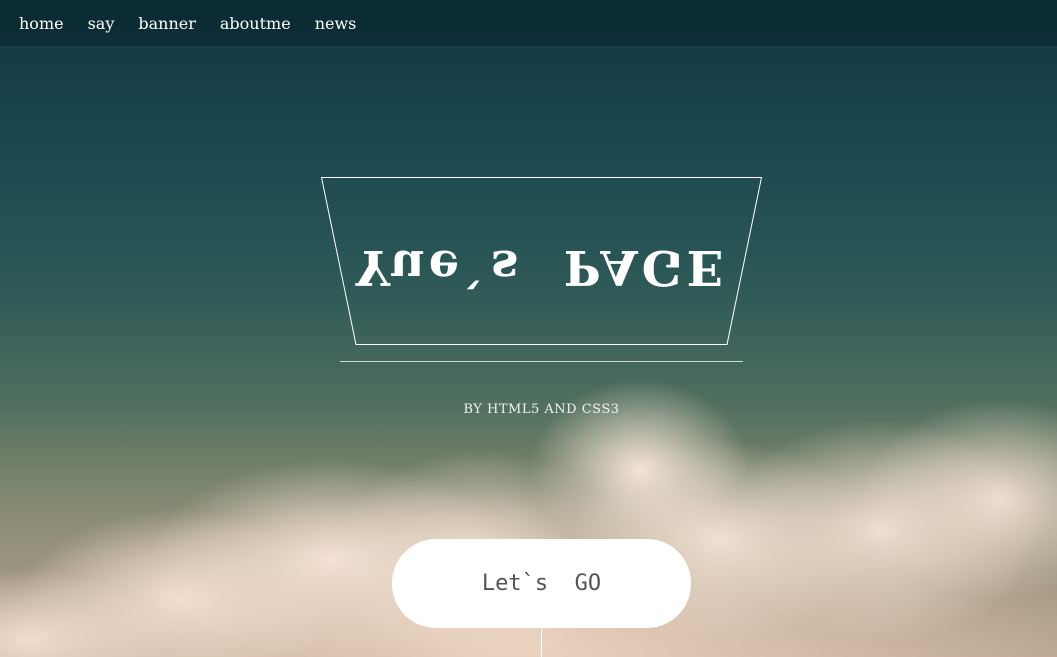 This screenshot has width=1057, height=657. What do you see at coordinates (101, 23) in the screenshot?
I see `nav-item-say: say` at bounding box center [101, 23].